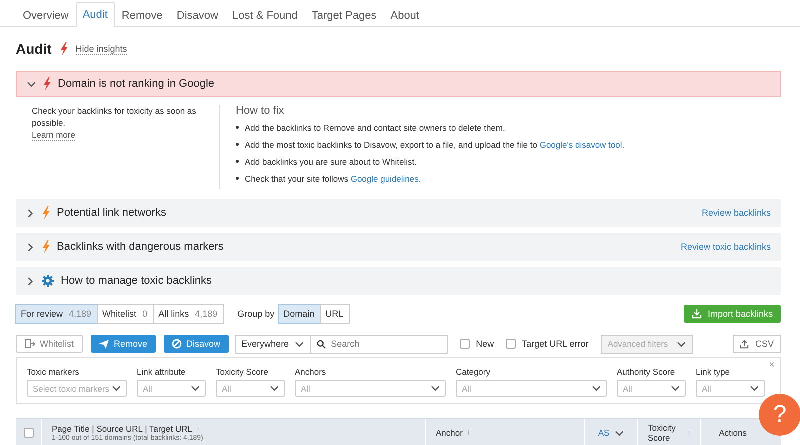  I want to click on hide-insights-link: Hide insights, so click(102, 49).